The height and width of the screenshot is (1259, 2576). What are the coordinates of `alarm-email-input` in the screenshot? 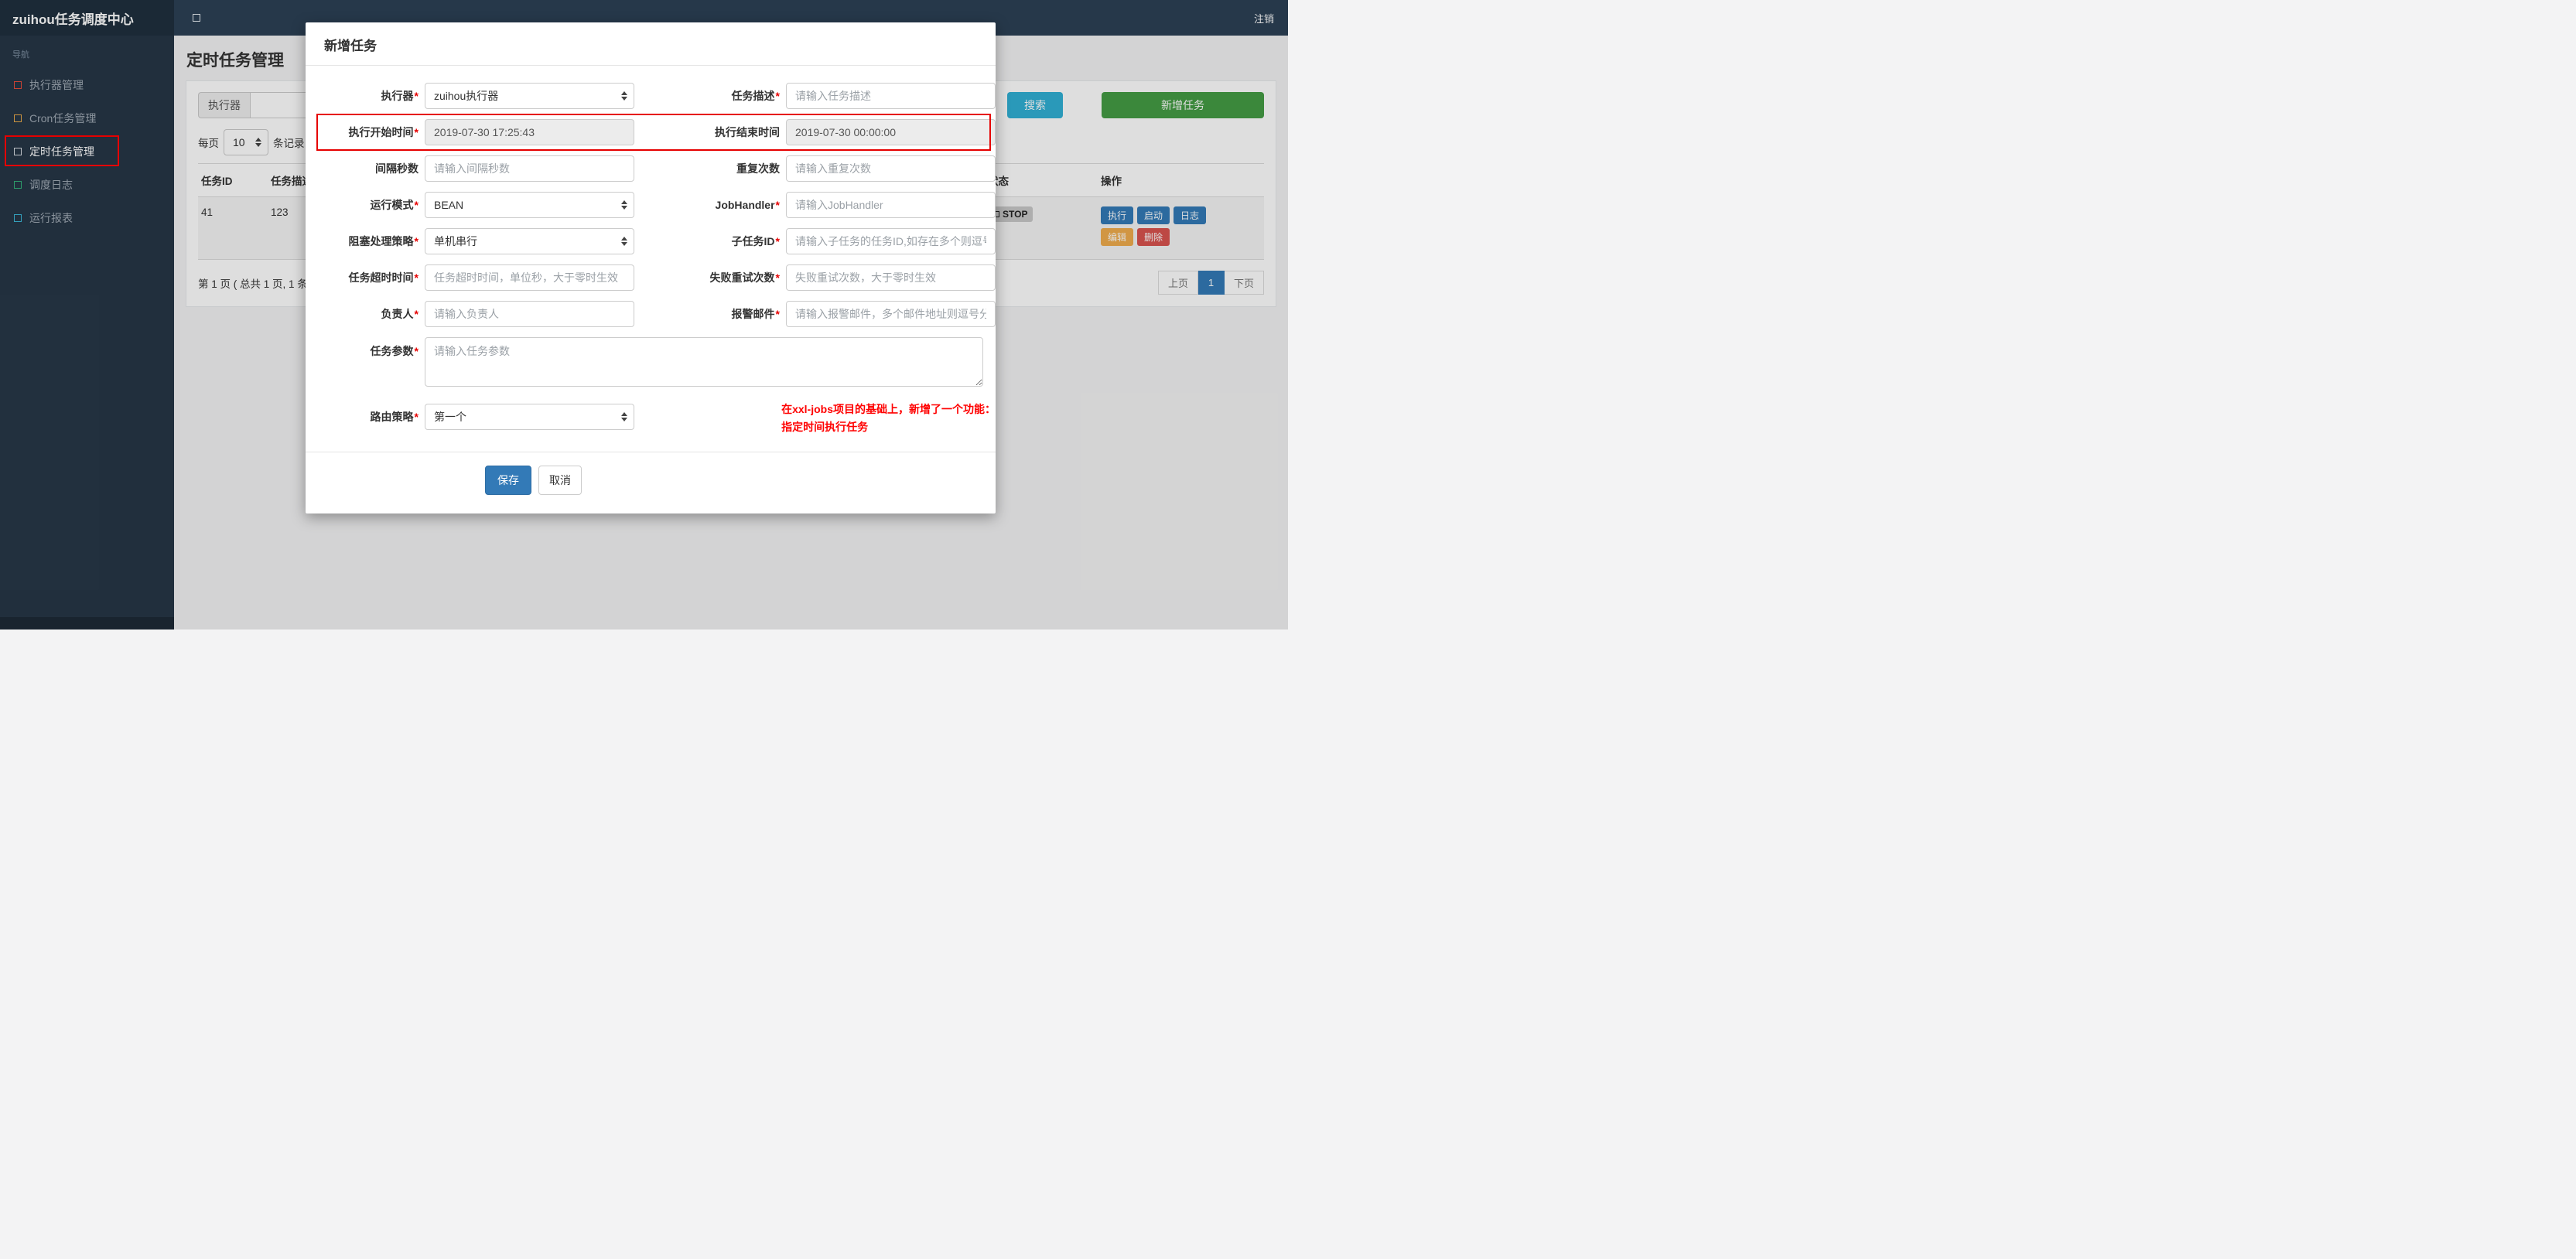 It's located at (891, 314).